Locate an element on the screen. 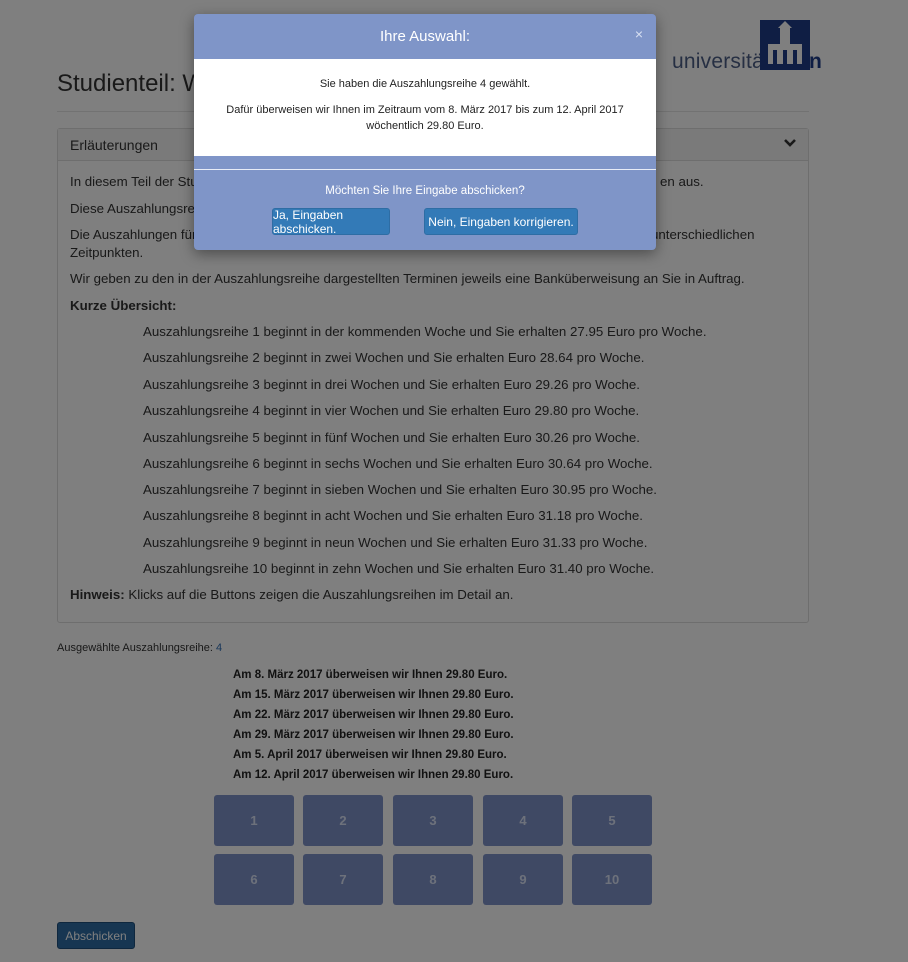 This screenshot has height=962, width=908. modal-header: Ihre Auswahl: × is located at coordinates (425, 36).